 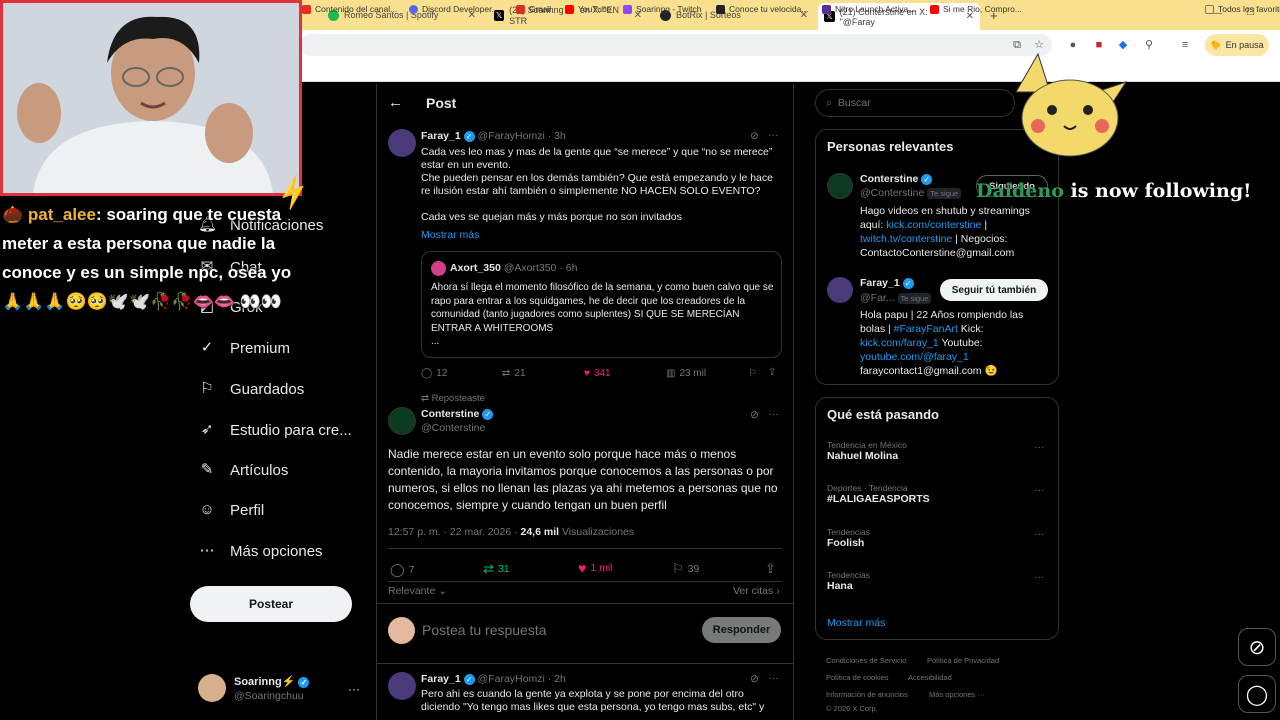 What do you see at coordinates (927, 179) in the screenshot?
I see `verified-icon: ✓` at bounding box center [927, 179].